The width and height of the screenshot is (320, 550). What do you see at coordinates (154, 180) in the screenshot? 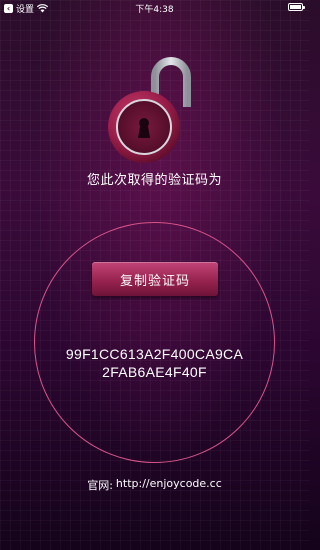
I see `code-prompt: 您此次取得的验证码为` at bounding box center [154, 180].